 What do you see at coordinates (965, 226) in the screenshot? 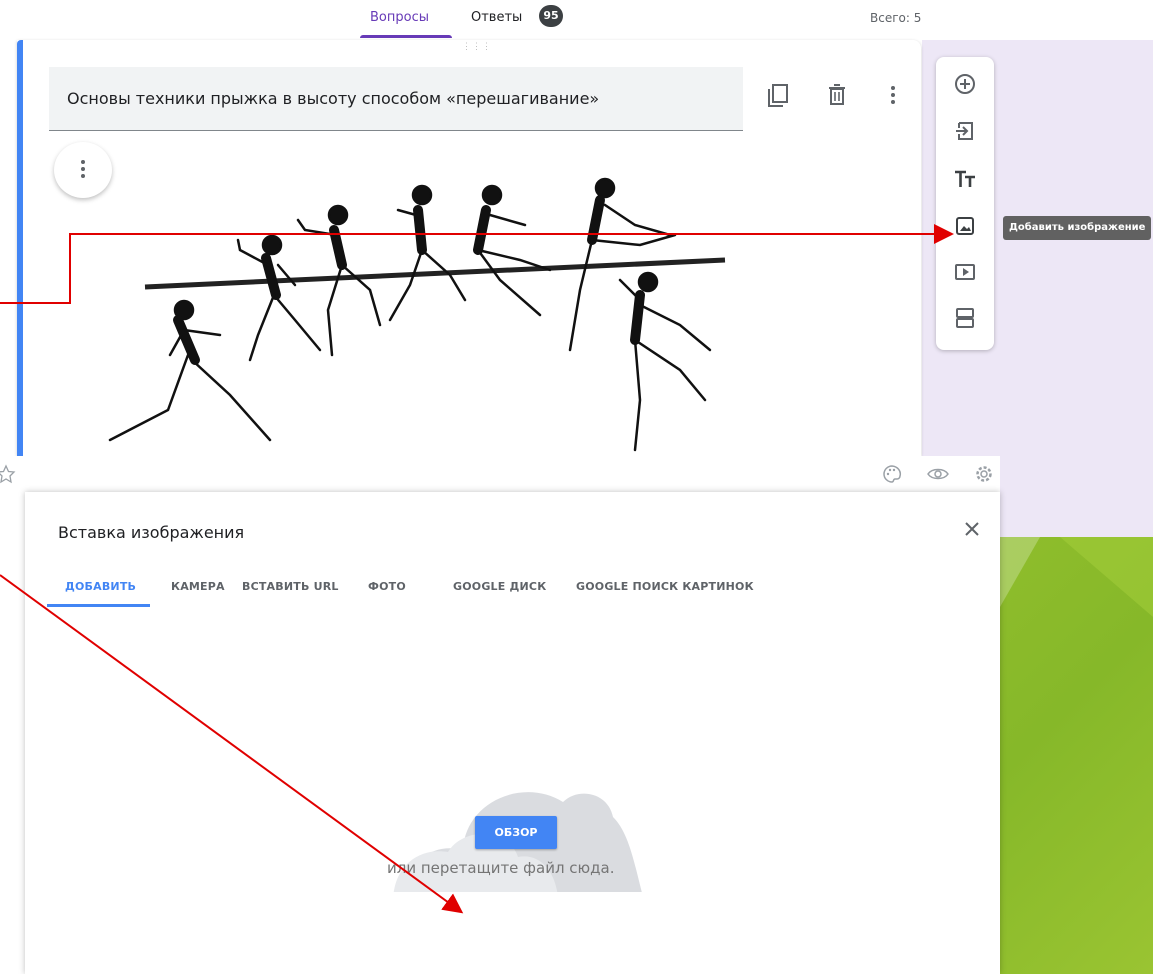
I see `add-image-icon` at bounding box center [965, 226].